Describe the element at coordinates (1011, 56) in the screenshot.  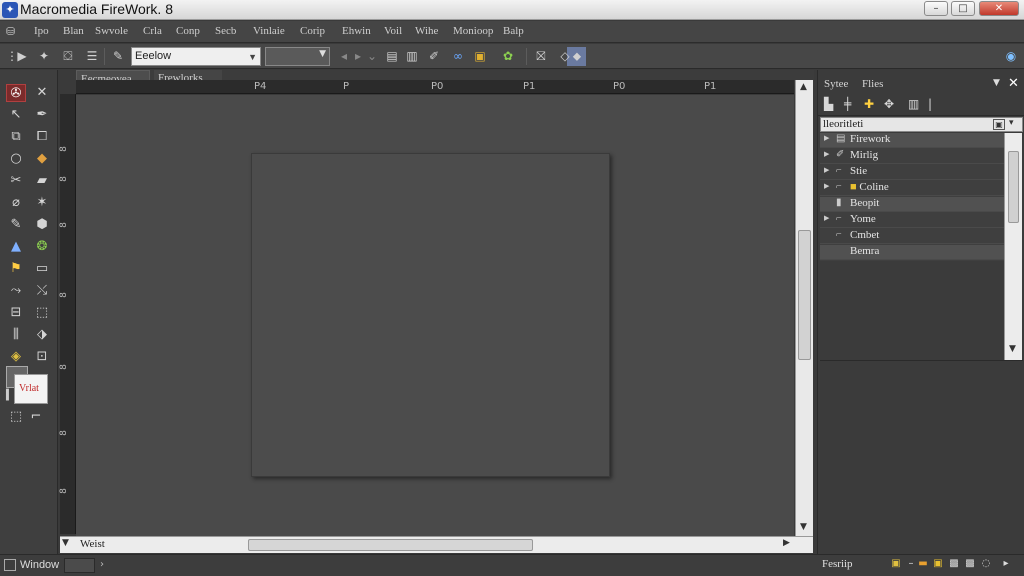
I see `globe-icon: ◉` at that location.